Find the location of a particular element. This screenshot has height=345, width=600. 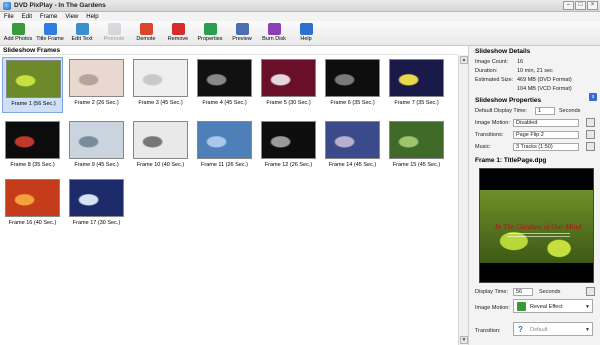

frame-thumbnail: Frame 12 (26 Sec.) is located at coordinates (288, 147).